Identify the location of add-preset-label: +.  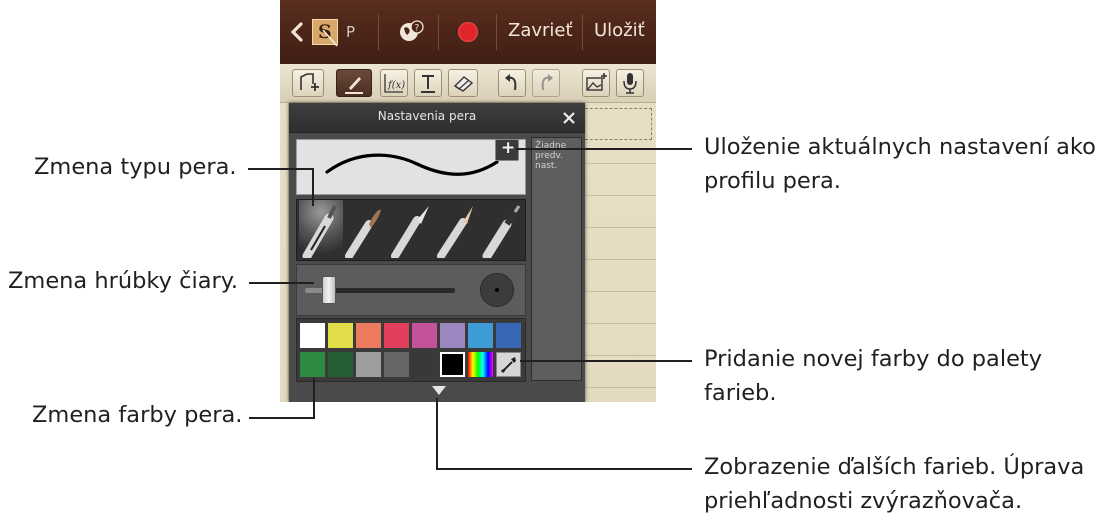
(508, 148).